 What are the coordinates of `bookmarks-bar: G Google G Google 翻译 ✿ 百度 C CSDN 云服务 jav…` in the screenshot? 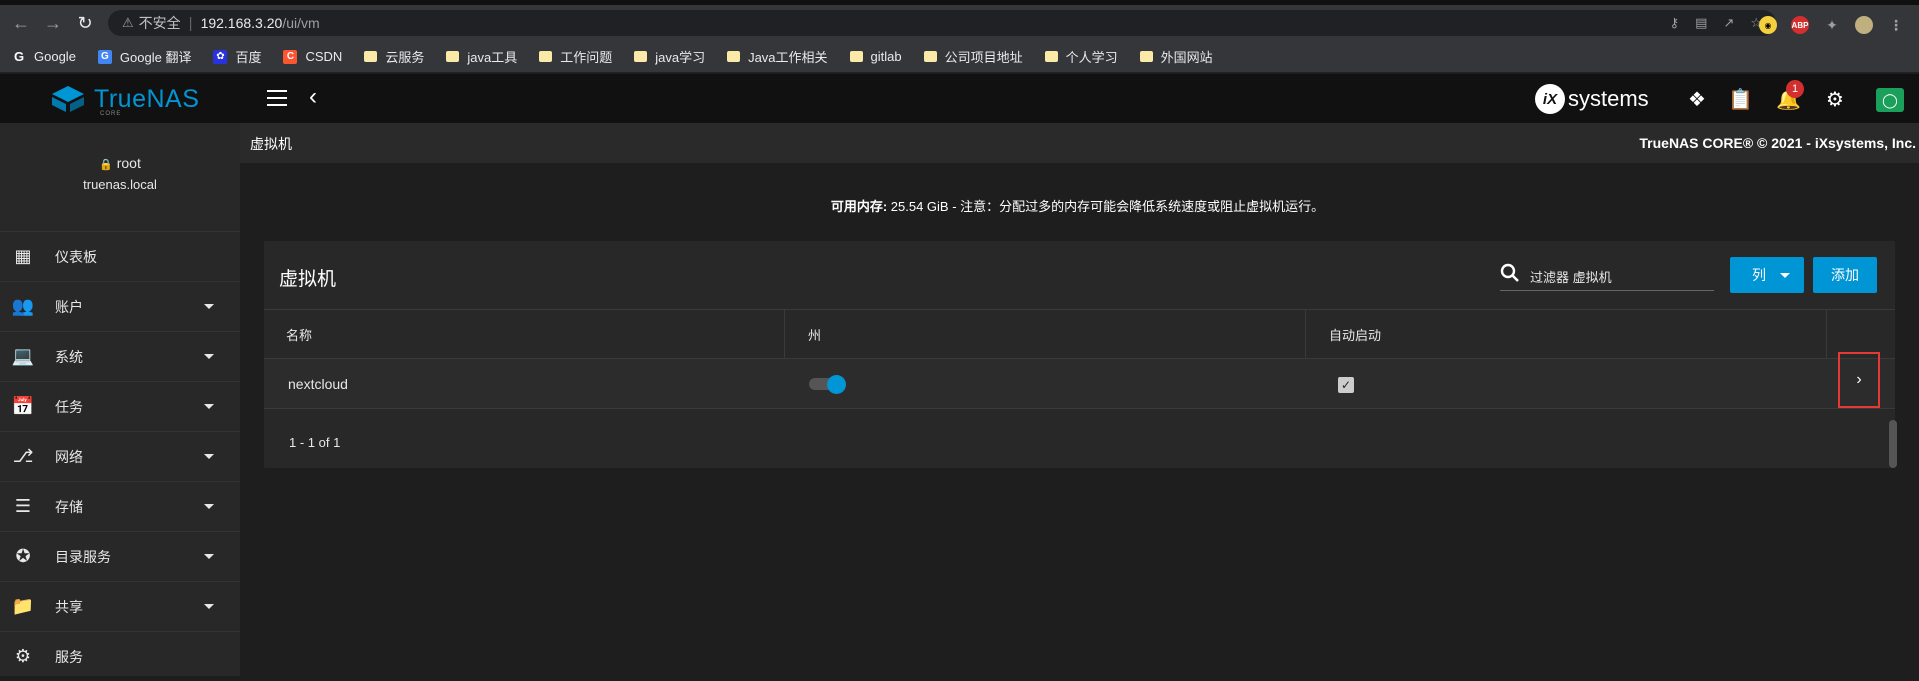 It's located at (959, 57).